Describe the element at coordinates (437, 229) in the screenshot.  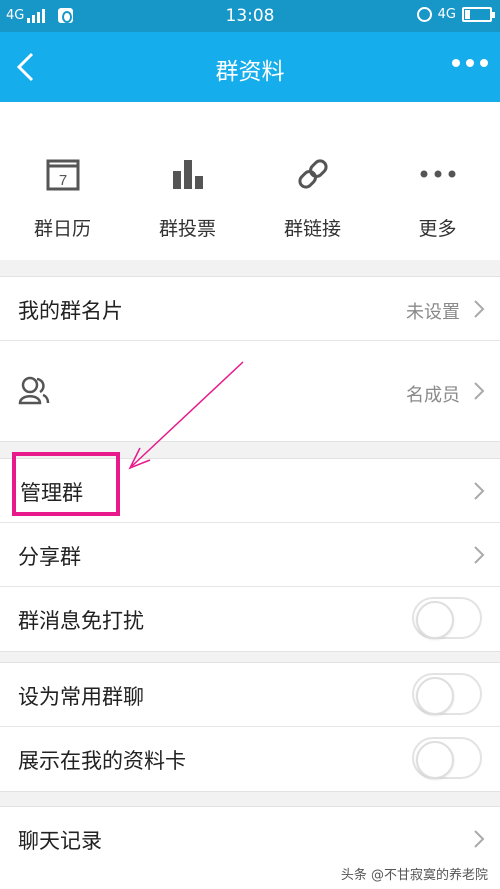
I see `tool-label: 更多` at that location.